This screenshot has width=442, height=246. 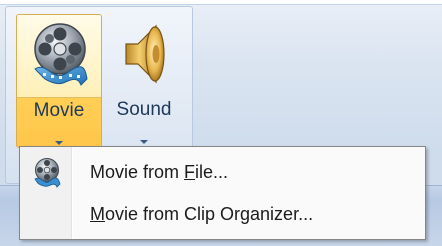 What do you see at coordinates (144, 110) in the screenshot?
I see `sound-button-label: Sound` at bounding box center [144, 110].